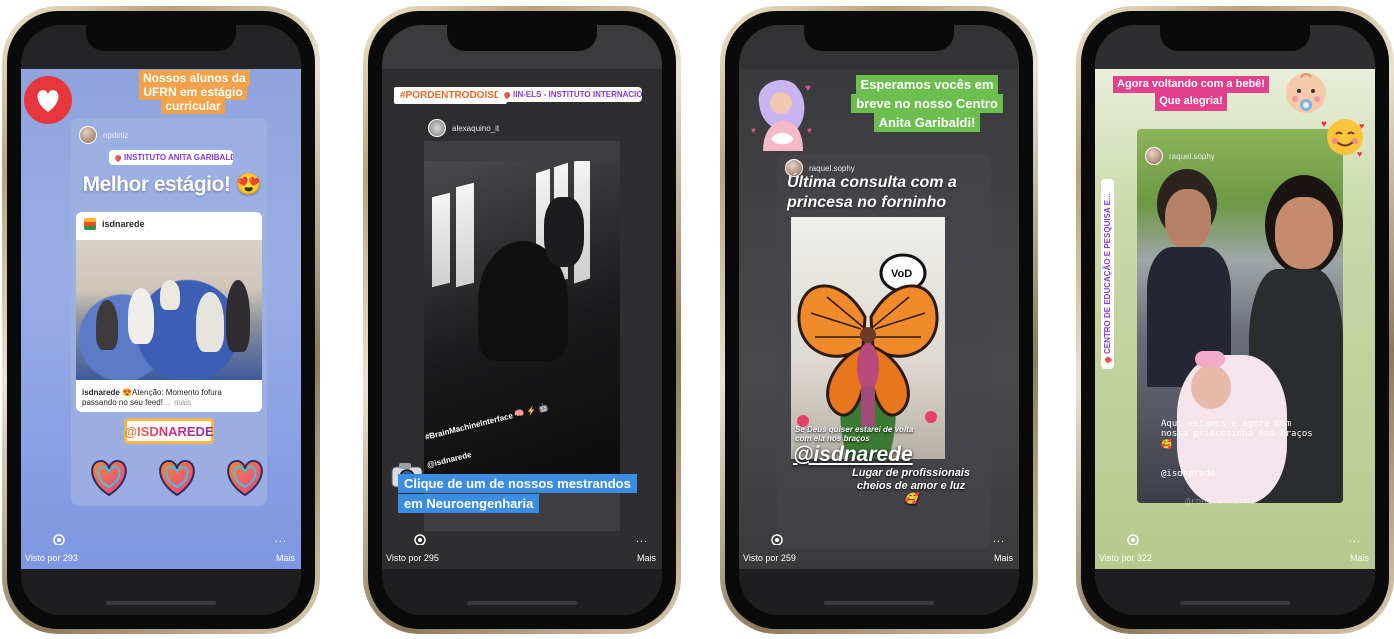 The width and height of the screenshot is (1394, 639). Describe the element at coordinates (879, 551) in the screenshot. I see `story-footer: Visto por 259 ... Mais` at that location.